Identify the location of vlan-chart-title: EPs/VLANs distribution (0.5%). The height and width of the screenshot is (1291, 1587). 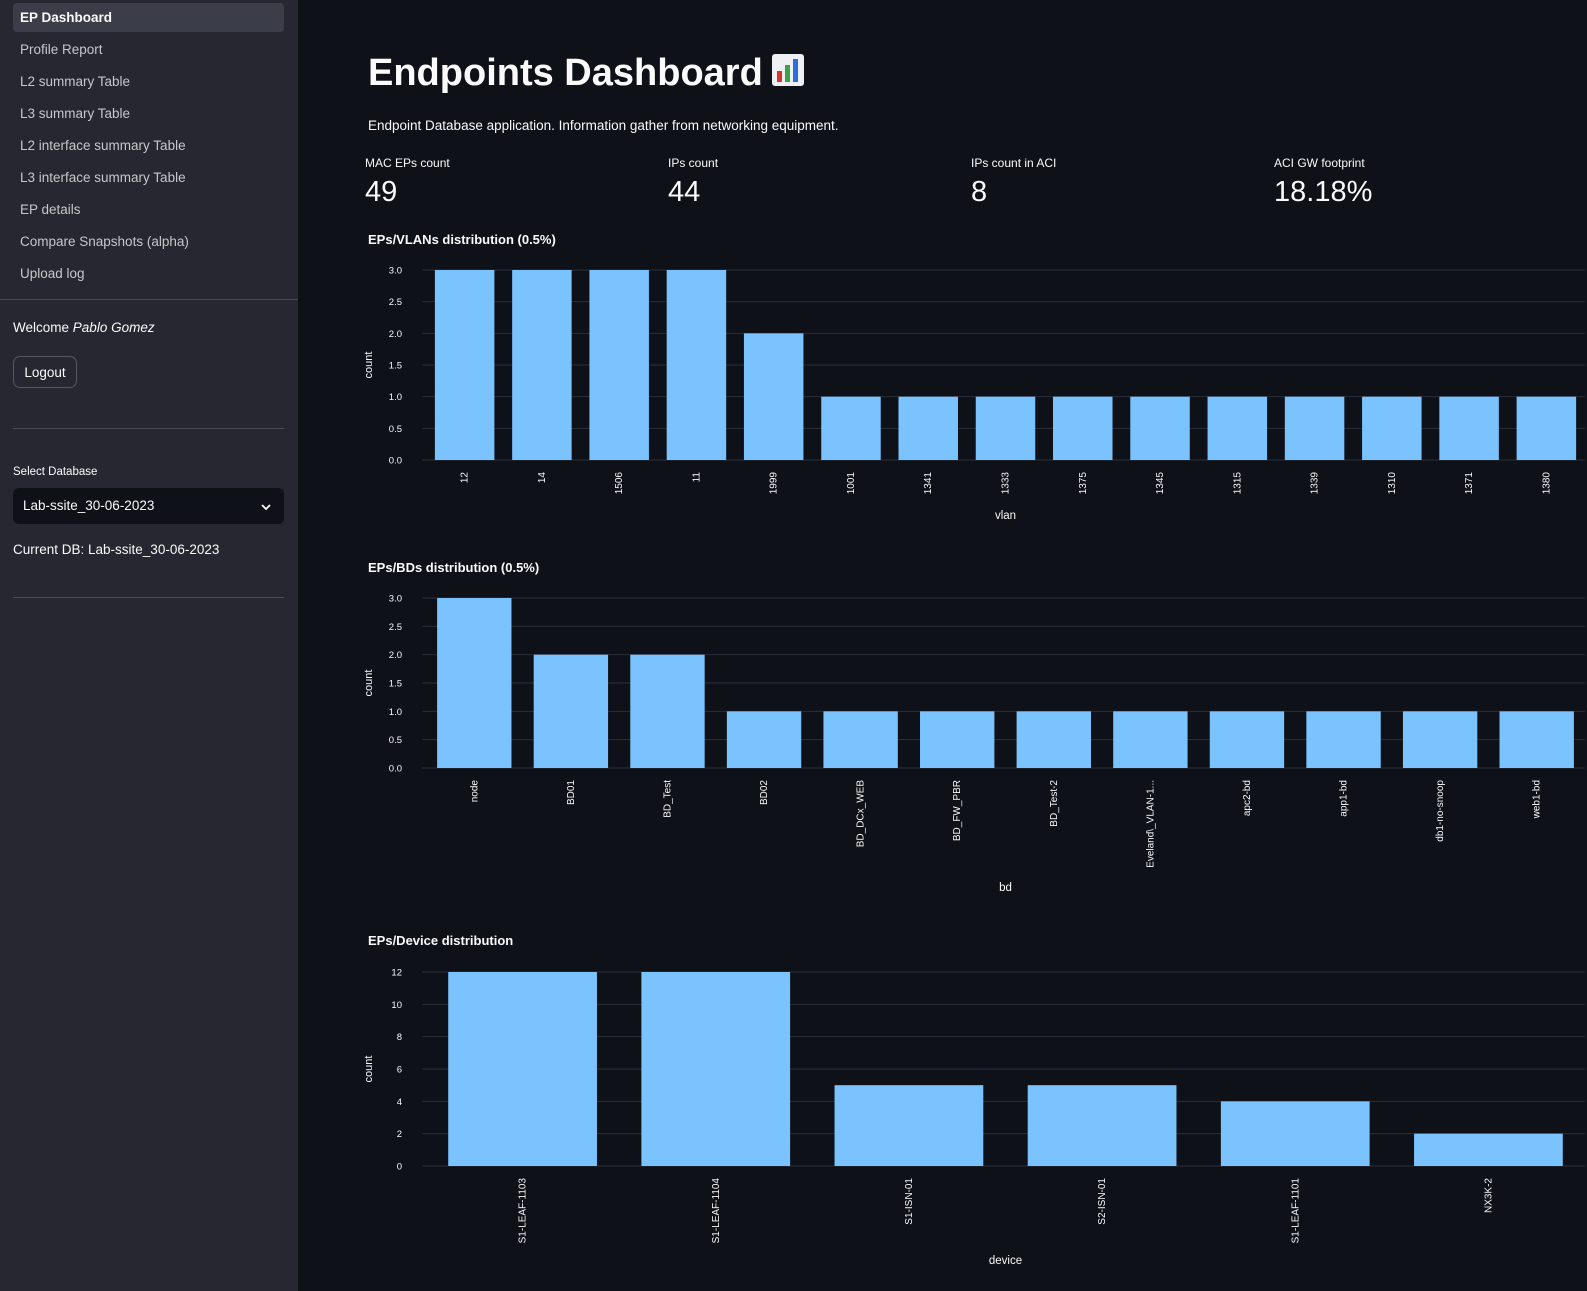
(462, 239).